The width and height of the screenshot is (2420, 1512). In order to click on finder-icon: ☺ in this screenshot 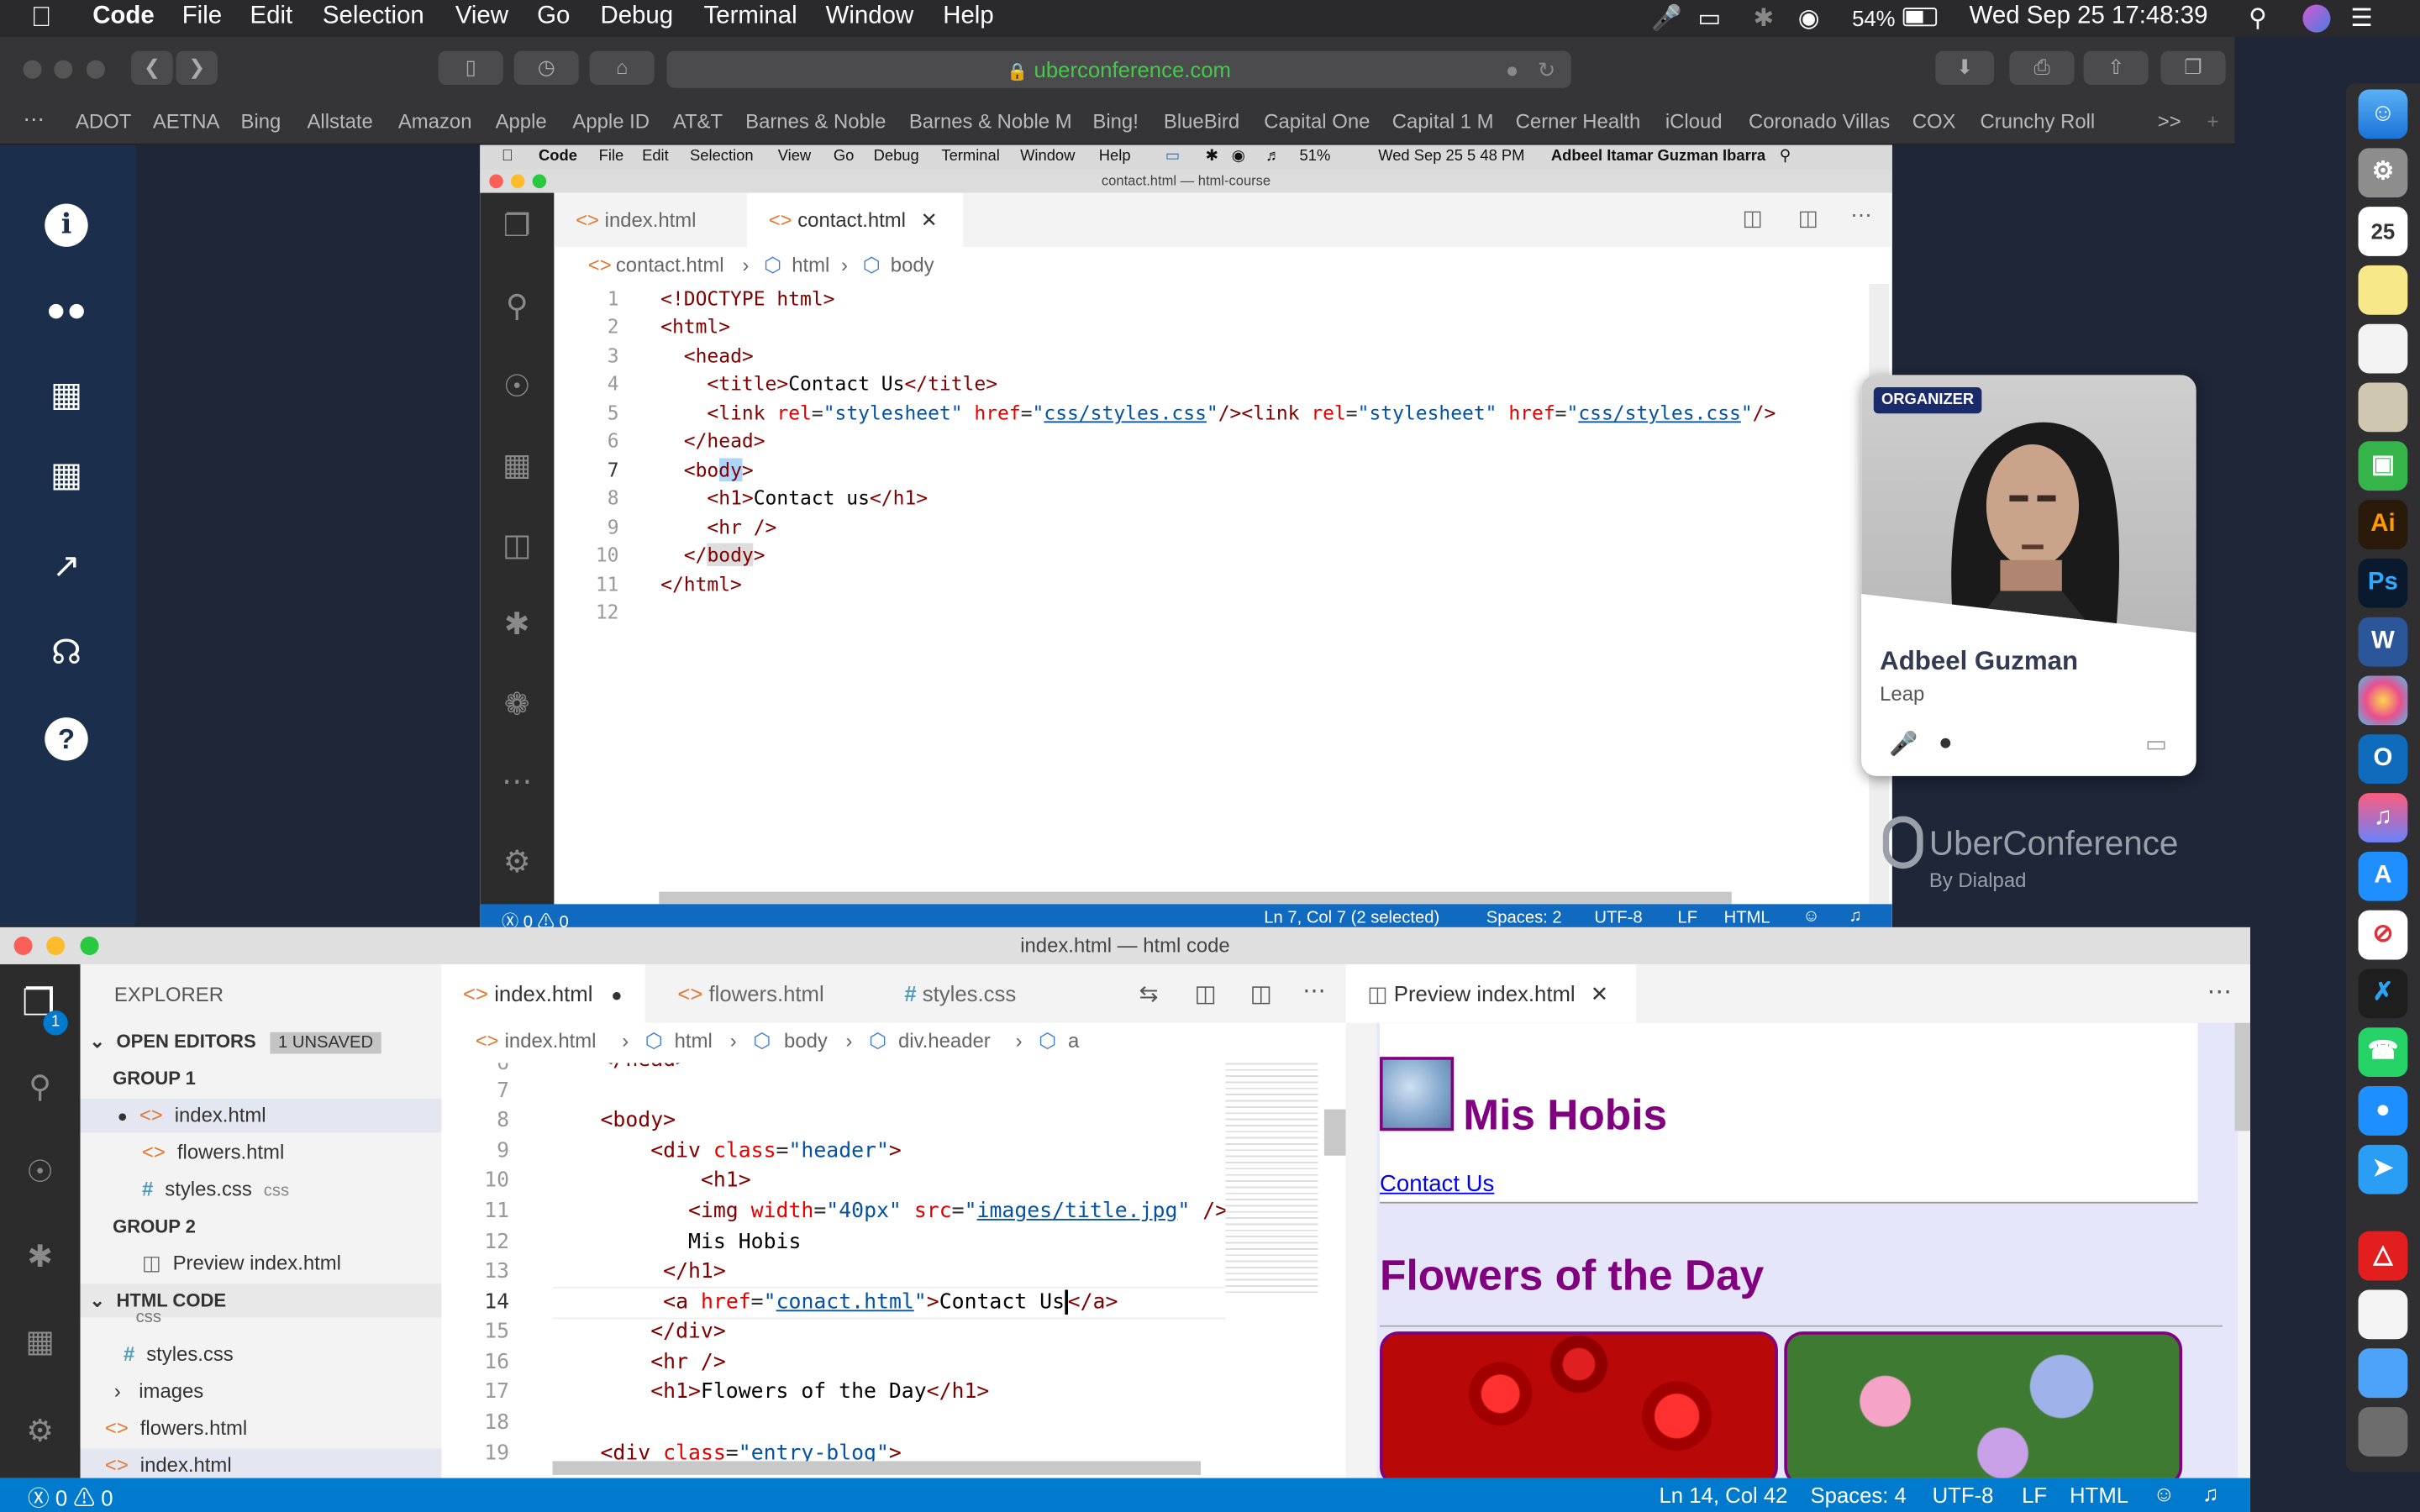, I will do `click(2383, 114)`.